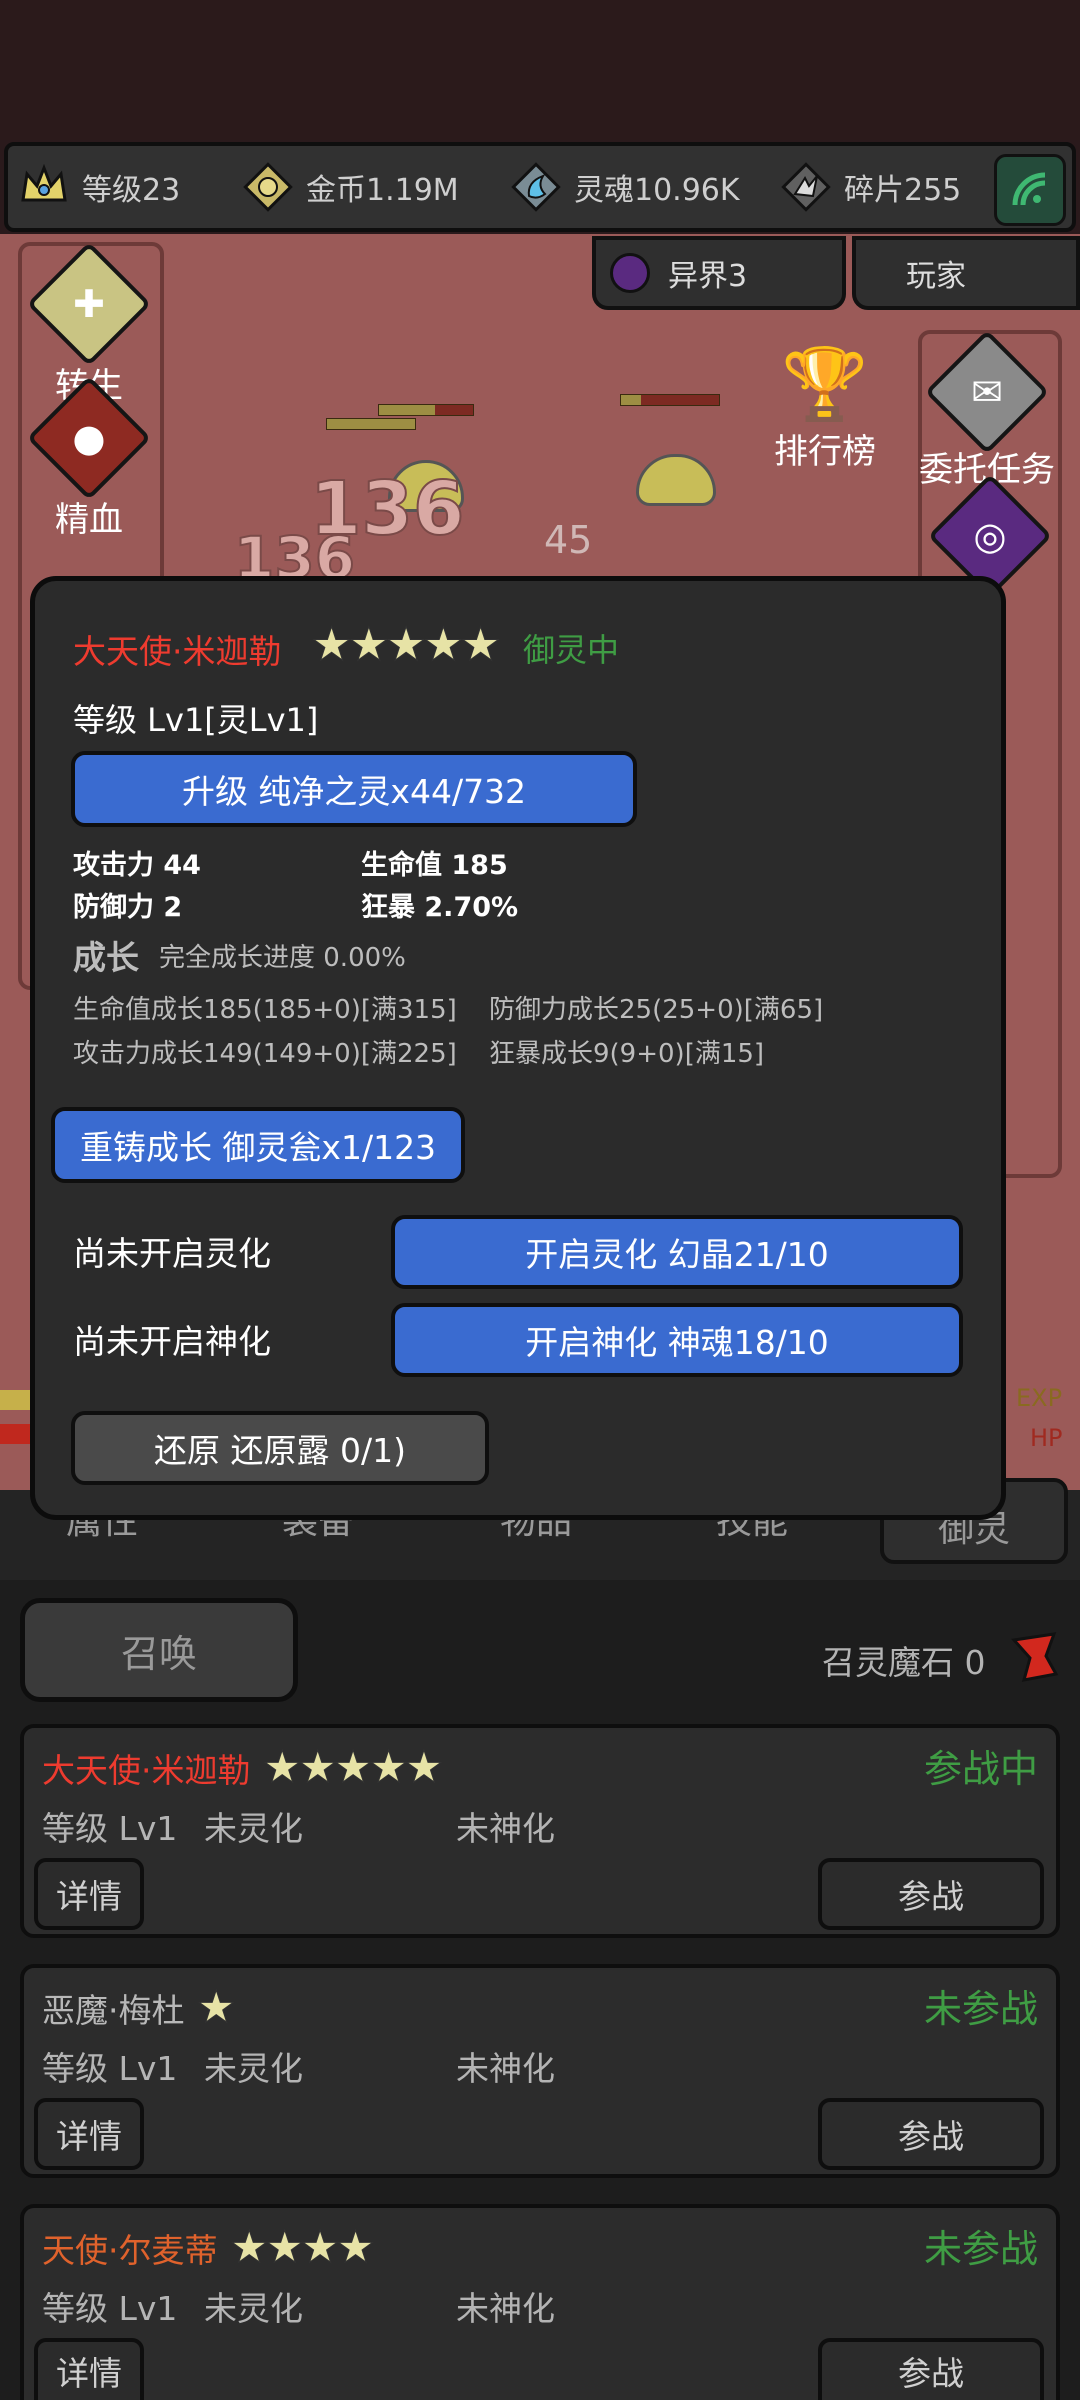 The width and height of the screenshot is (1080, 2400). Describe the element at coordinates (825, 384) in the screenshot. I see `trophy-icon: 🏆` at that location.